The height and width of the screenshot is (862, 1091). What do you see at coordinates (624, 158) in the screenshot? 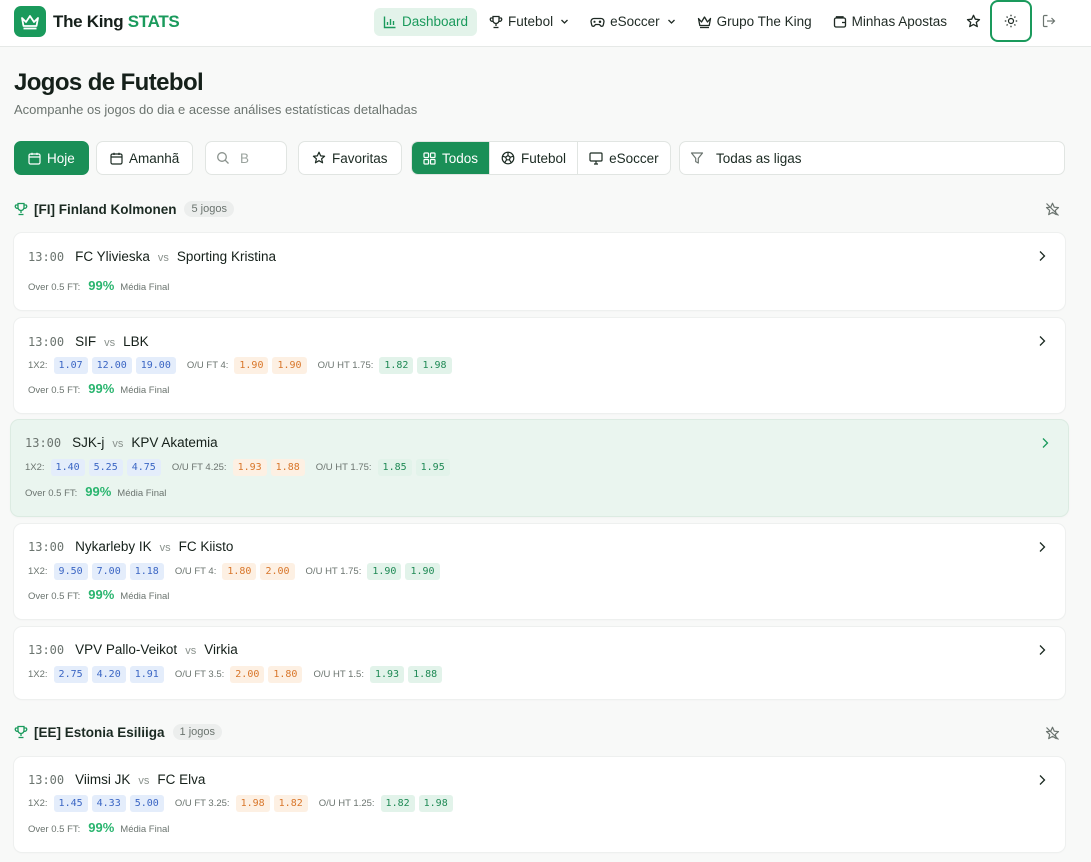
I see `segment-esoccer: eSoccer` at bounding box center [624, 158].